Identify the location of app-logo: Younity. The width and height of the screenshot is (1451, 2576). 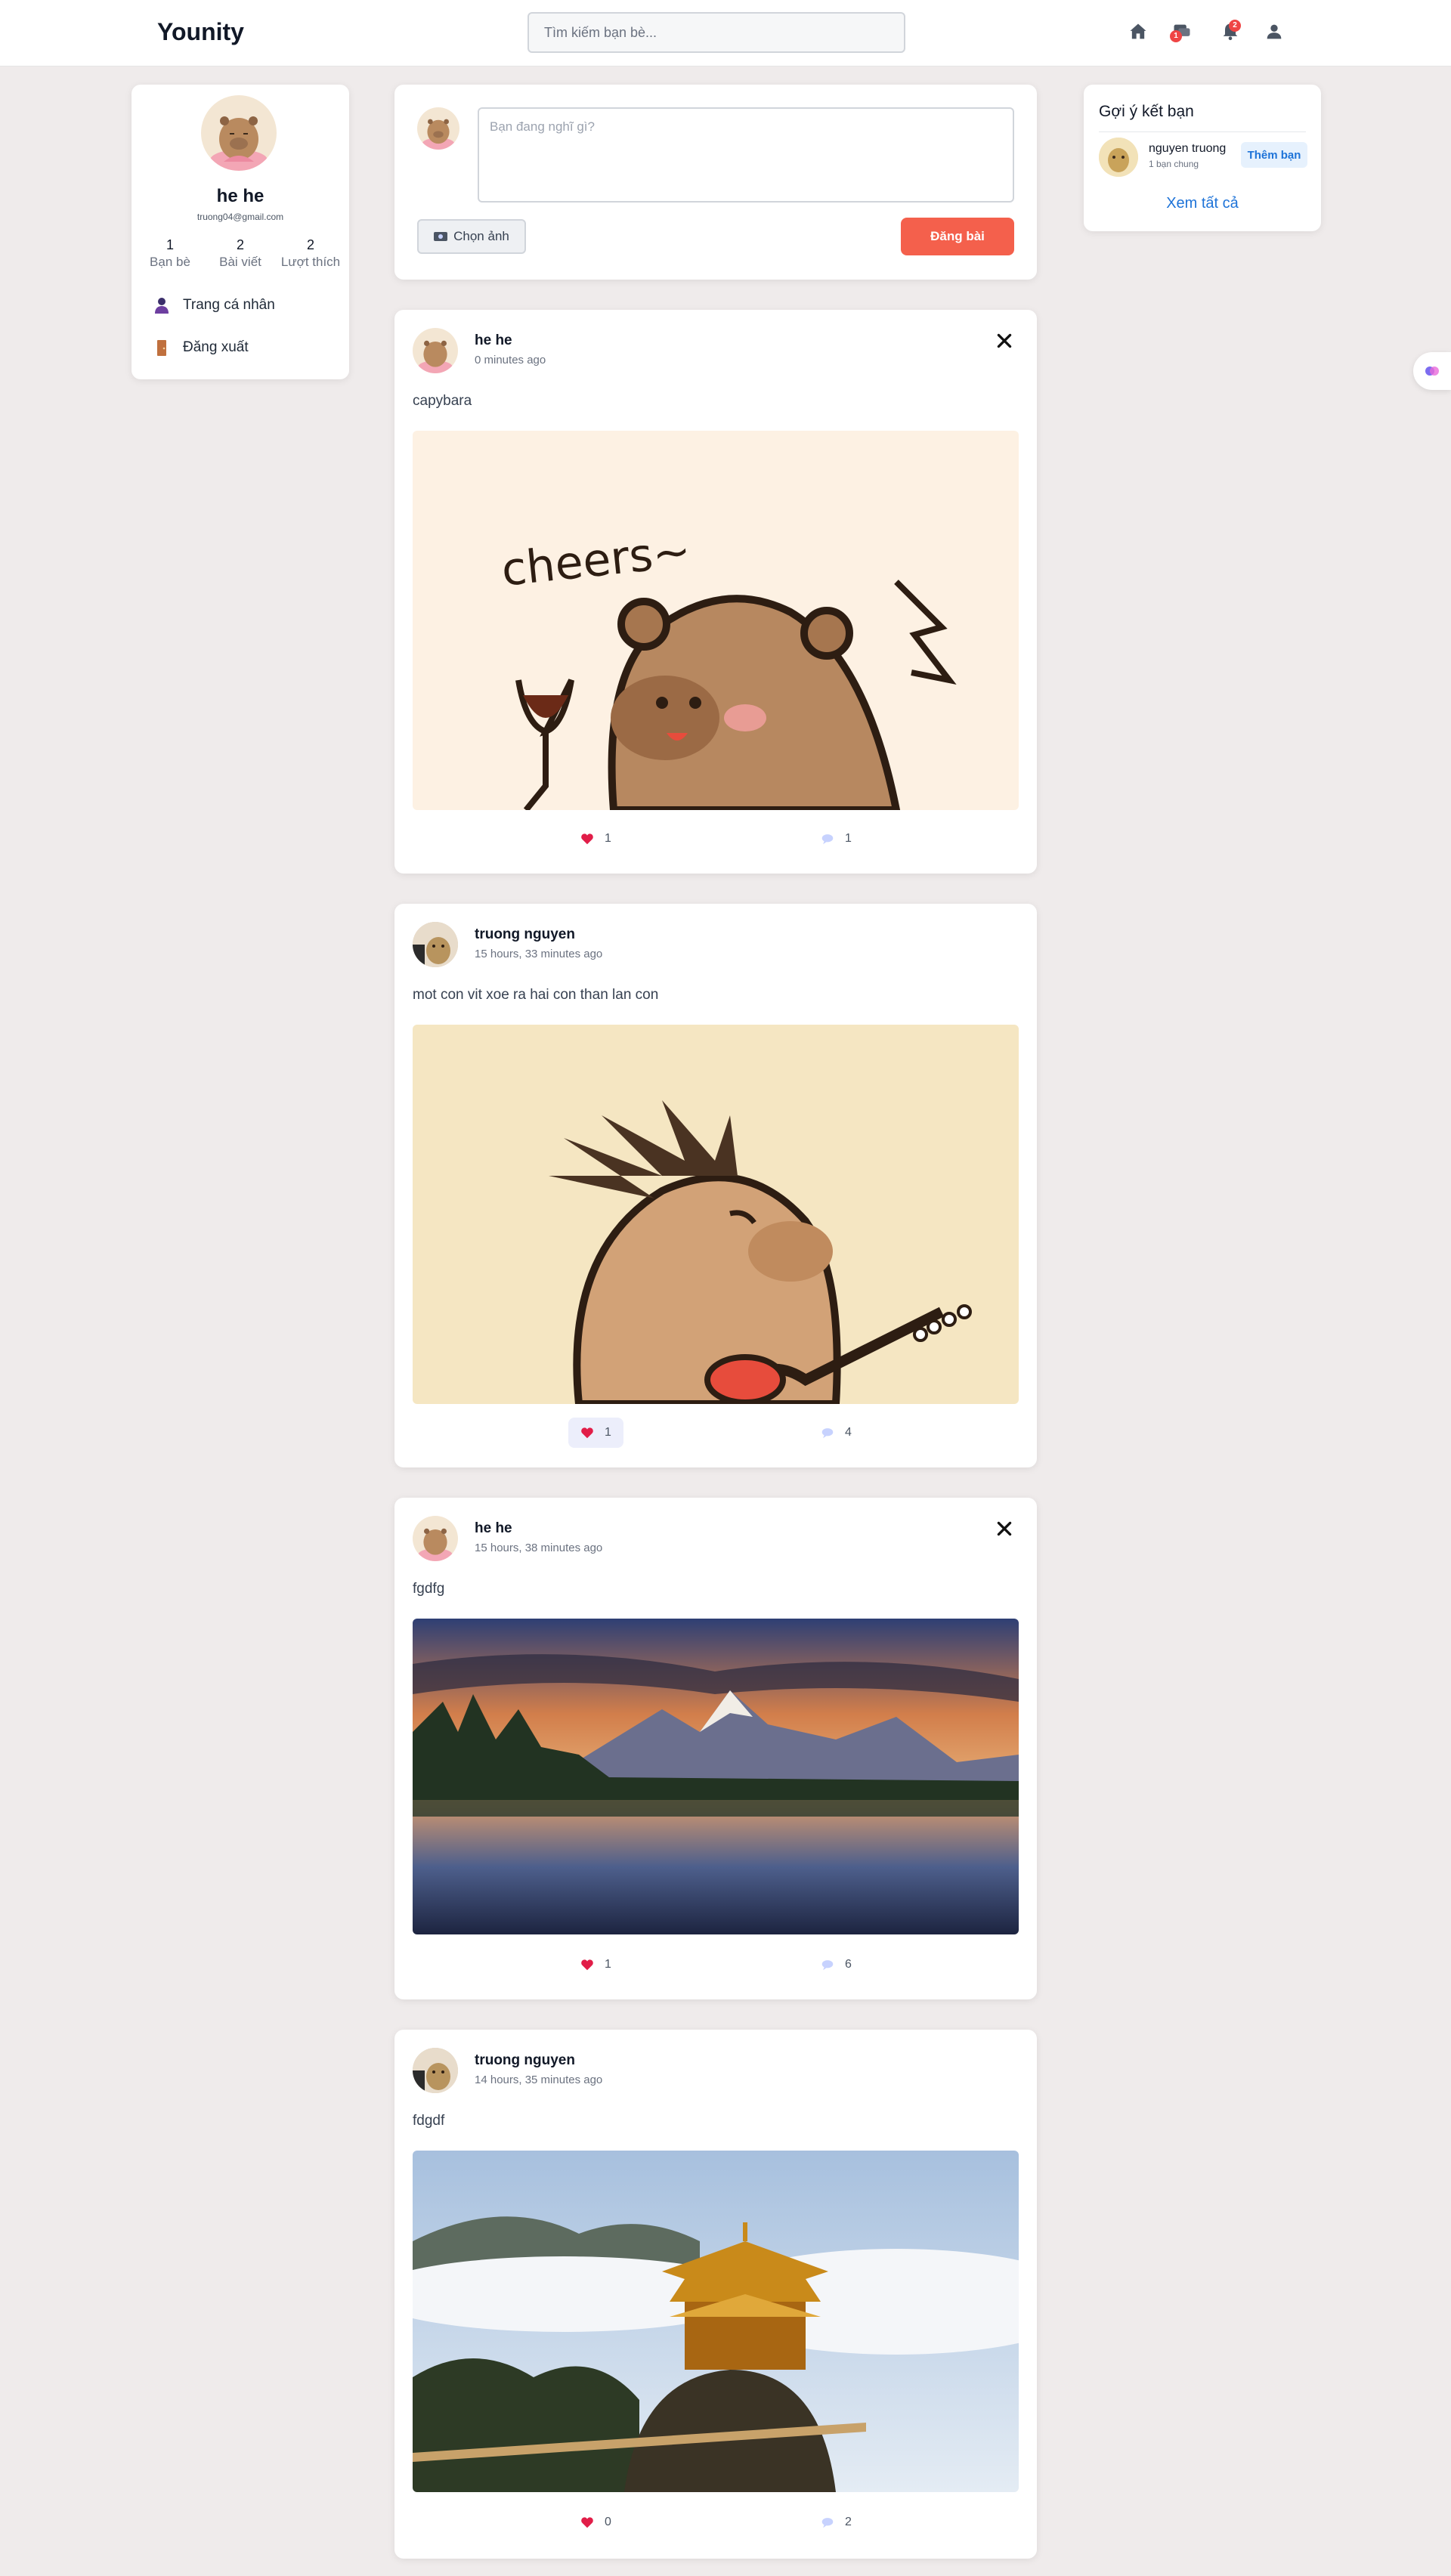
(201, 32).